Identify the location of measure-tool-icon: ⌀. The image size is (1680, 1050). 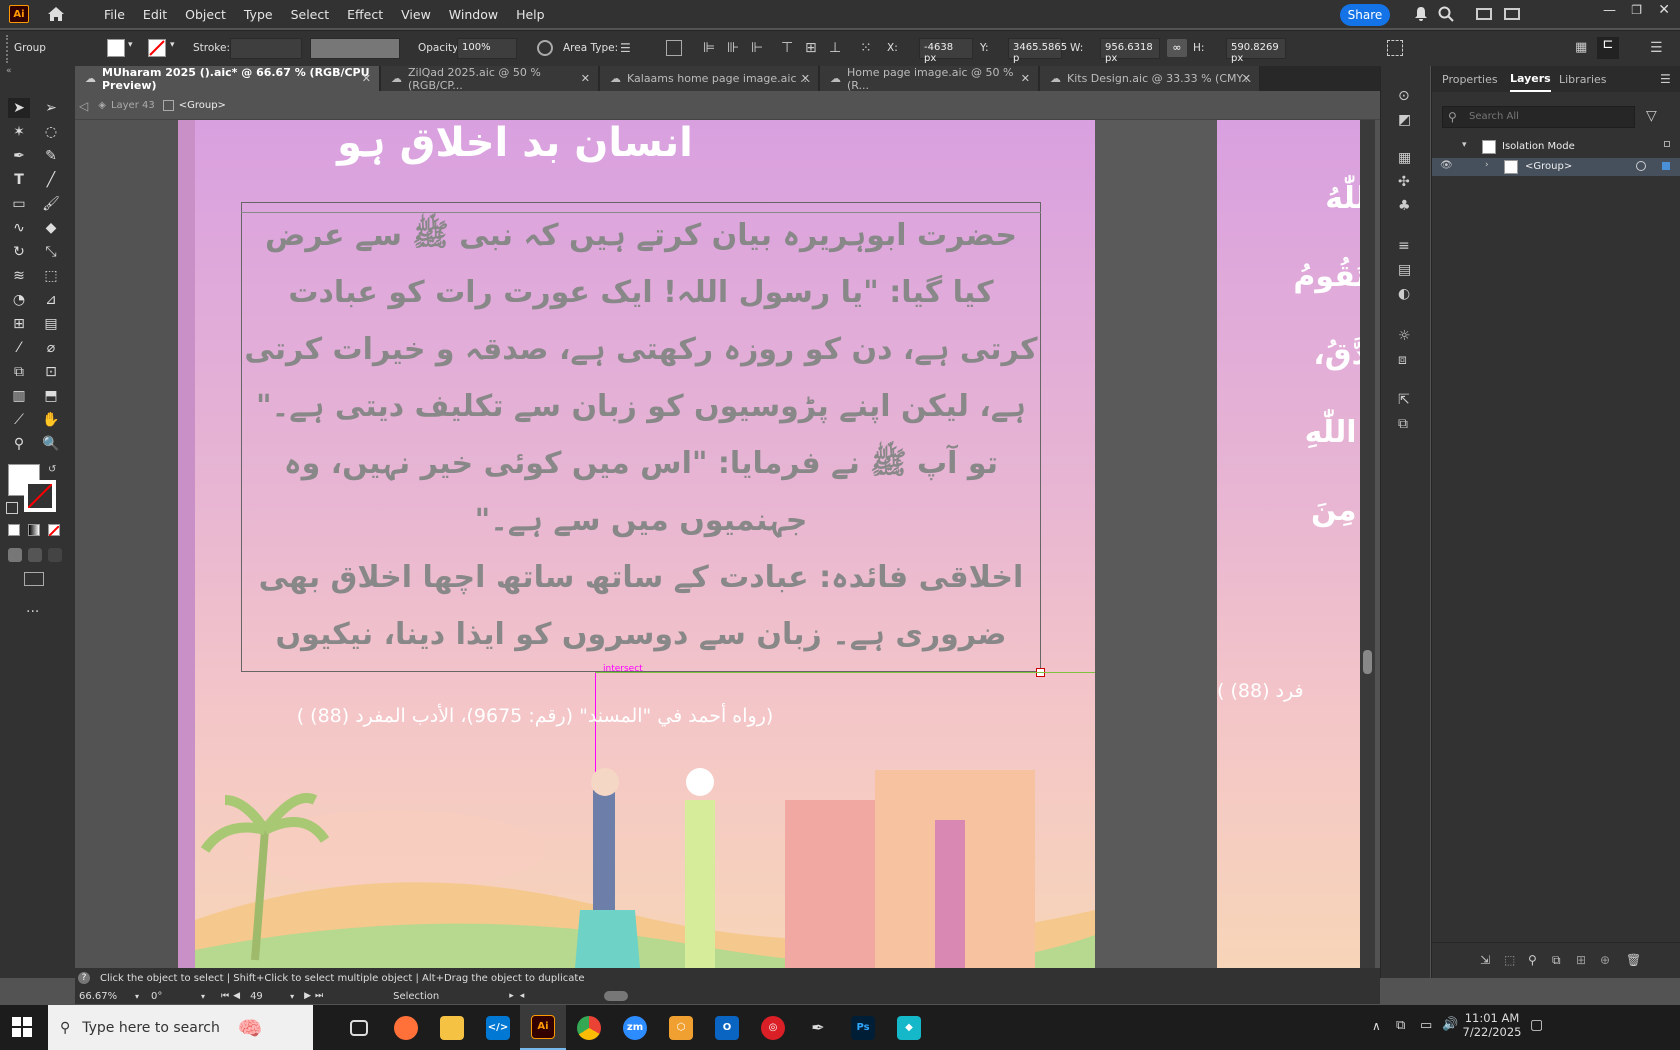
(51, 348).